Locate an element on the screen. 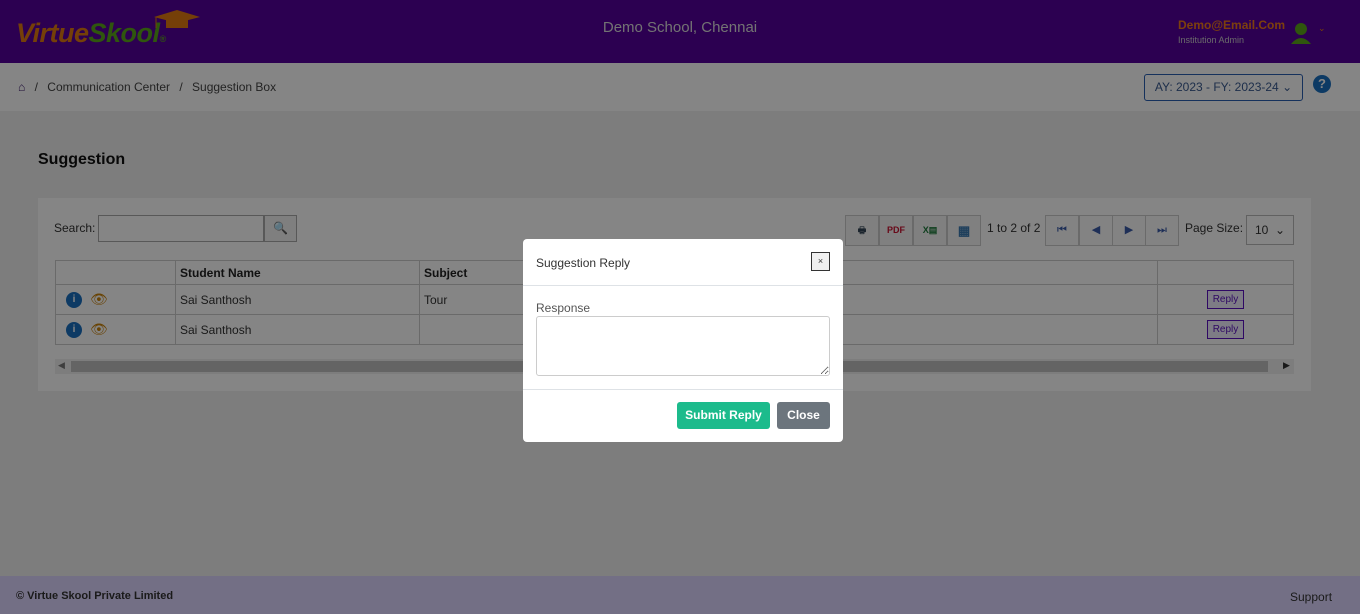 The height and width of the screenshot is (614, 1360). modal-title: Suggestion Reply is located at coordinates (583, 263).